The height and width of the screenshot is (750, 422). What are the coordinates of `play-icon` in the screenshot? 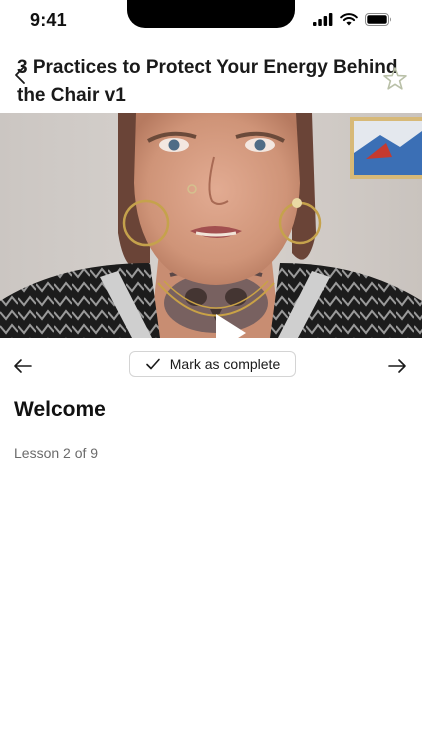 It's located at (231, 326).